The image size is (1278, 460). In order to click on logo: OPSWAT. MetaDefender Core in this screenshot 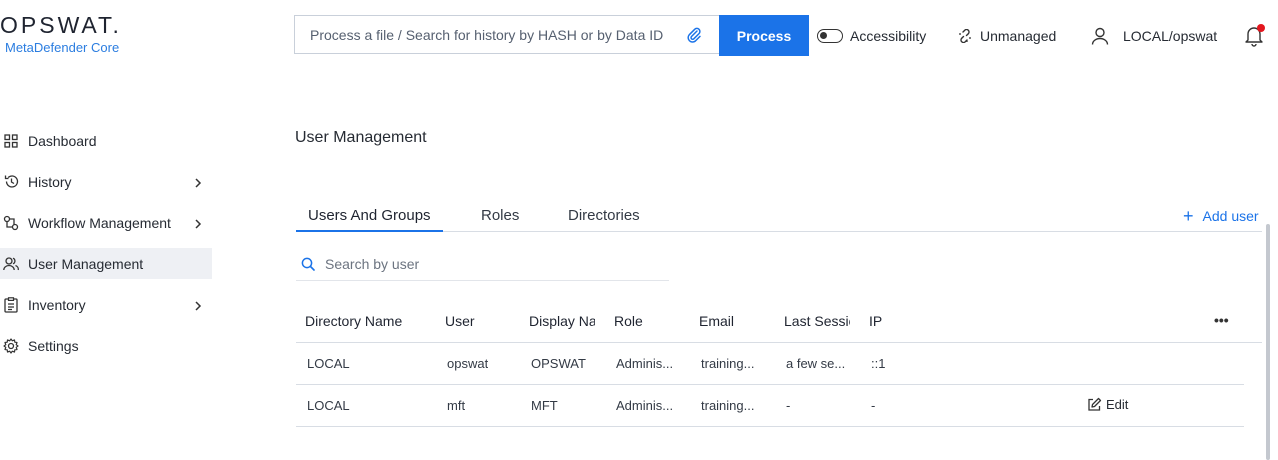, I will do `click(61, 33)`.